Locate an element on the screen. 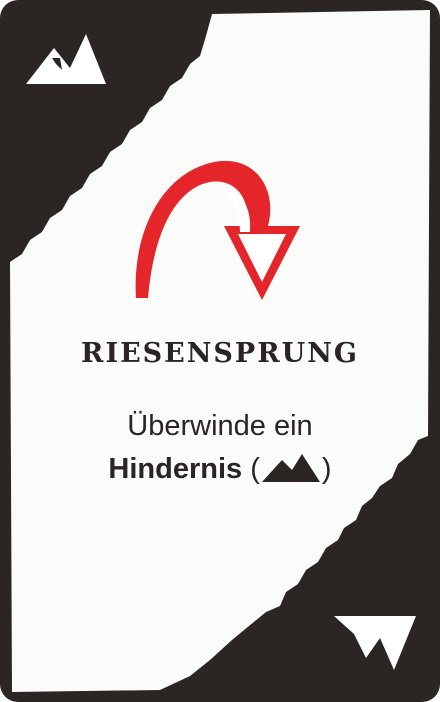 The width and height of the screenshot is (440, 702). card-text-line-1: Überwinde ein is located at coordinates (220, 426).